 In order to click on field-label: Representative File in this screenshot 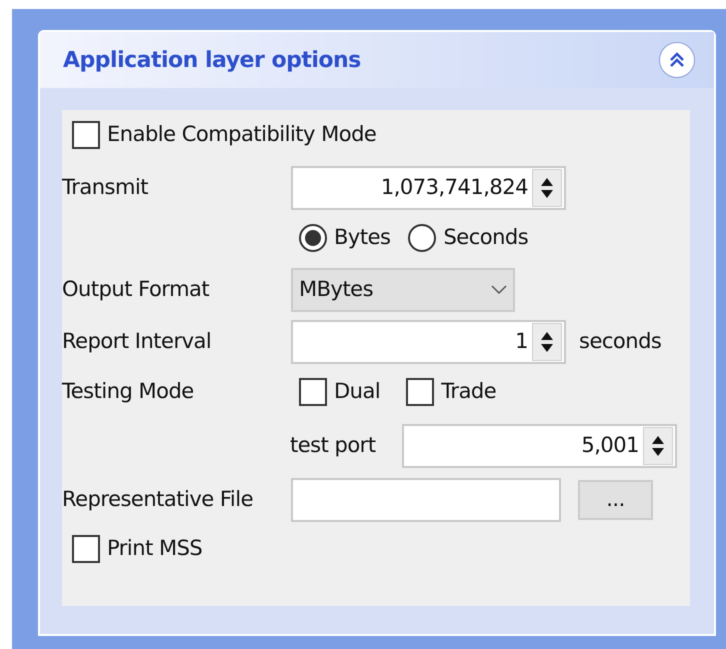, I will do `click(158, 500)`.